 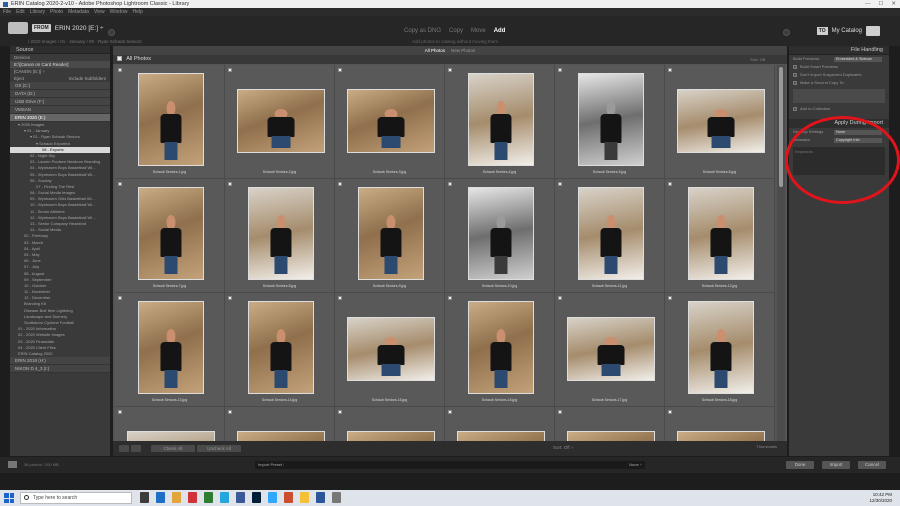 I want to click on photo-cell: Schaub Seniors-6.jpg, so click(x=720, y=122).